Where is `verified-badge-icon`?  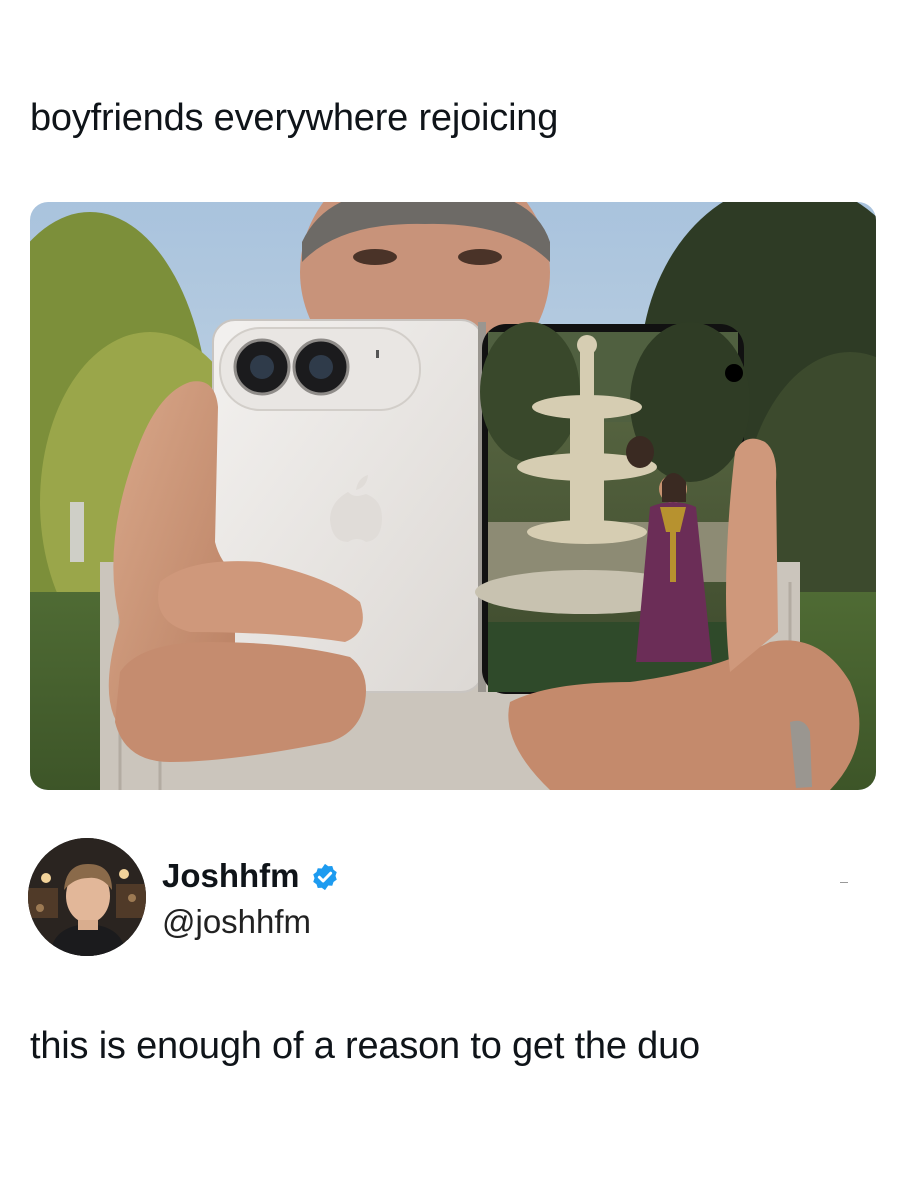
verified-badge-icon is located at coordinates (325, 876).